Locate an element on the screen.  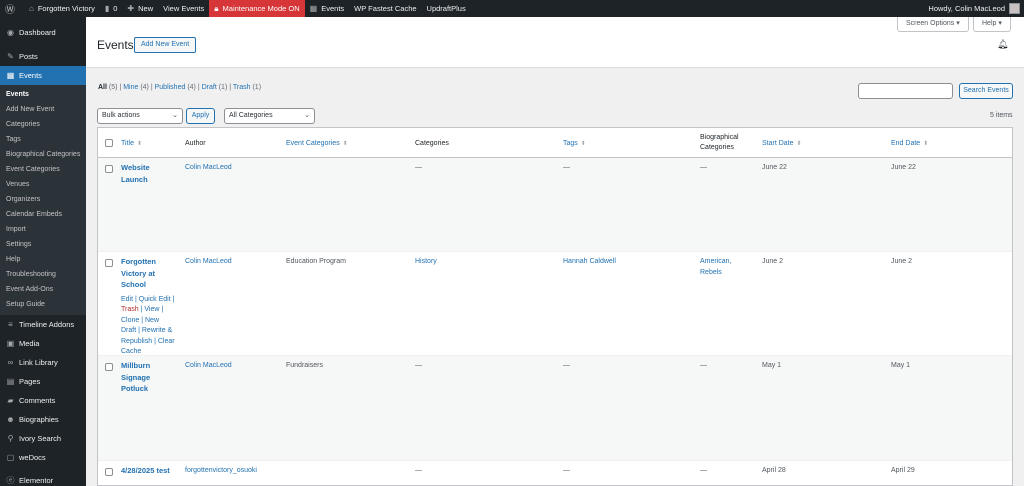
column-event-categories: Event Categories ⬍ is located at coordinates (317, 143).